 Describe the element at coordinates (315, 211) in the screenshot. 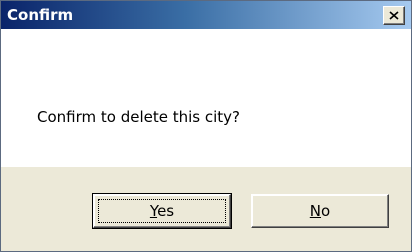

I see `no-mnemonic: N` at that location.